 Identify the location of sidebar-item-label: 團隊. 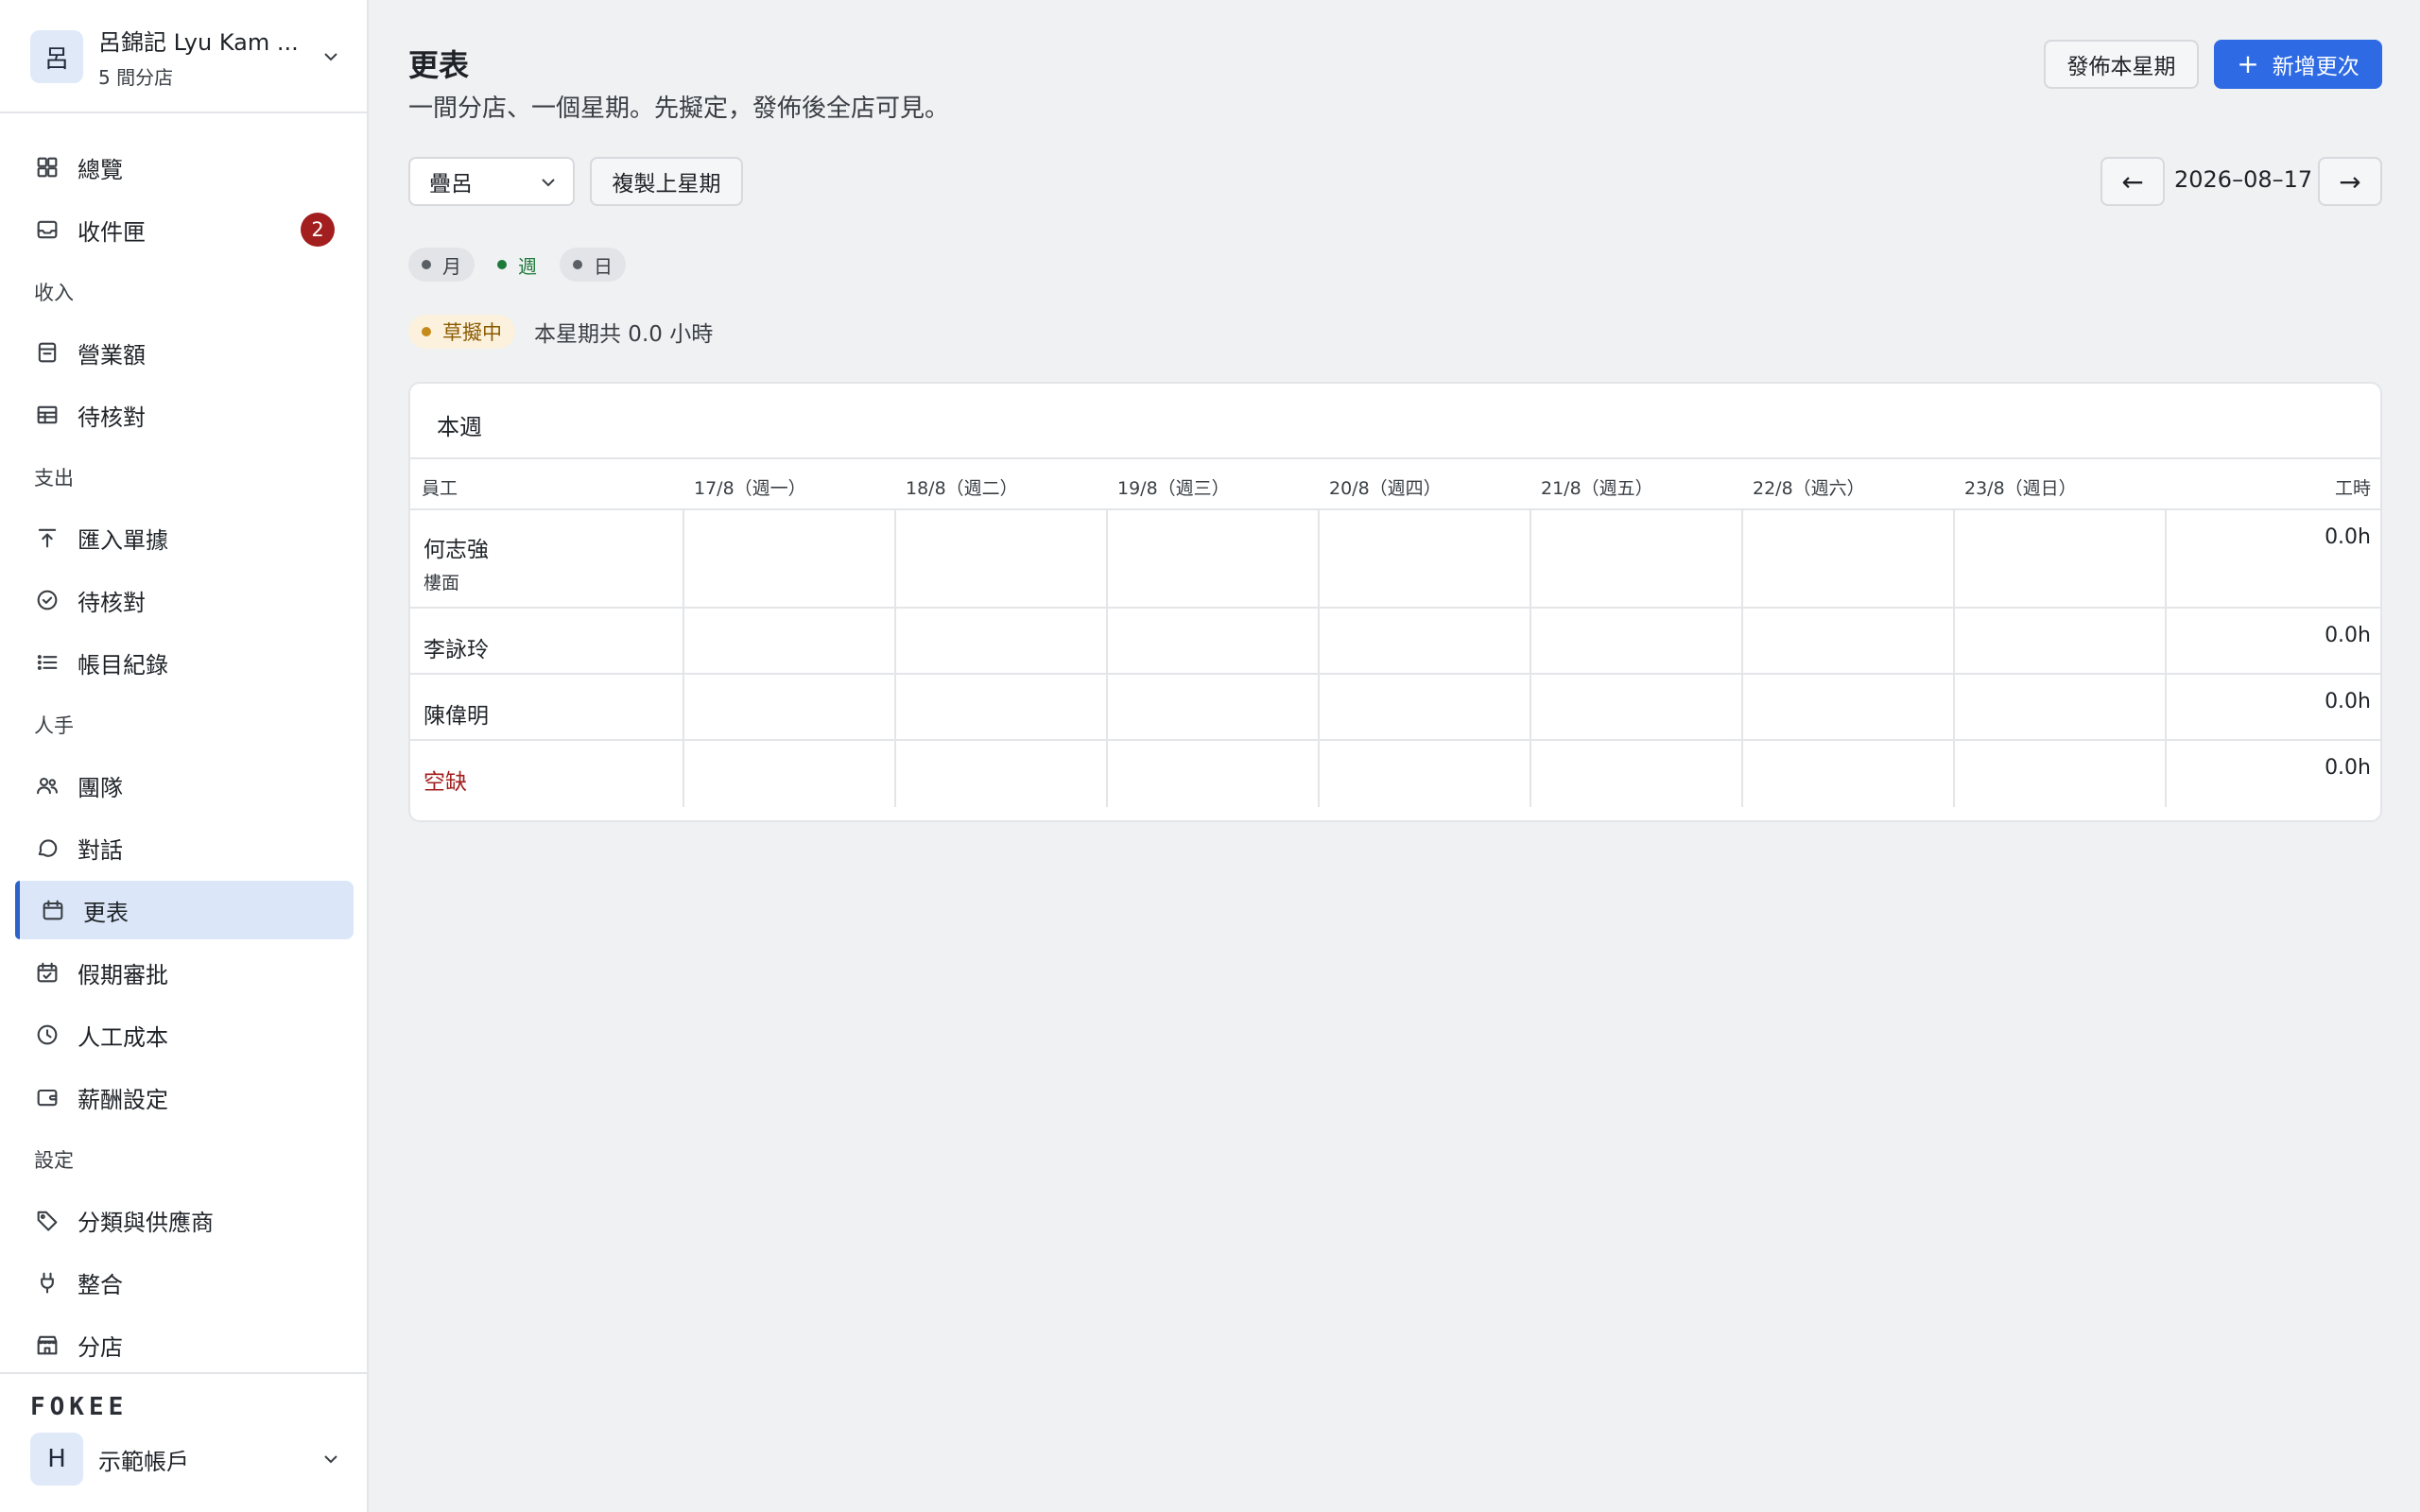
(100, 787).